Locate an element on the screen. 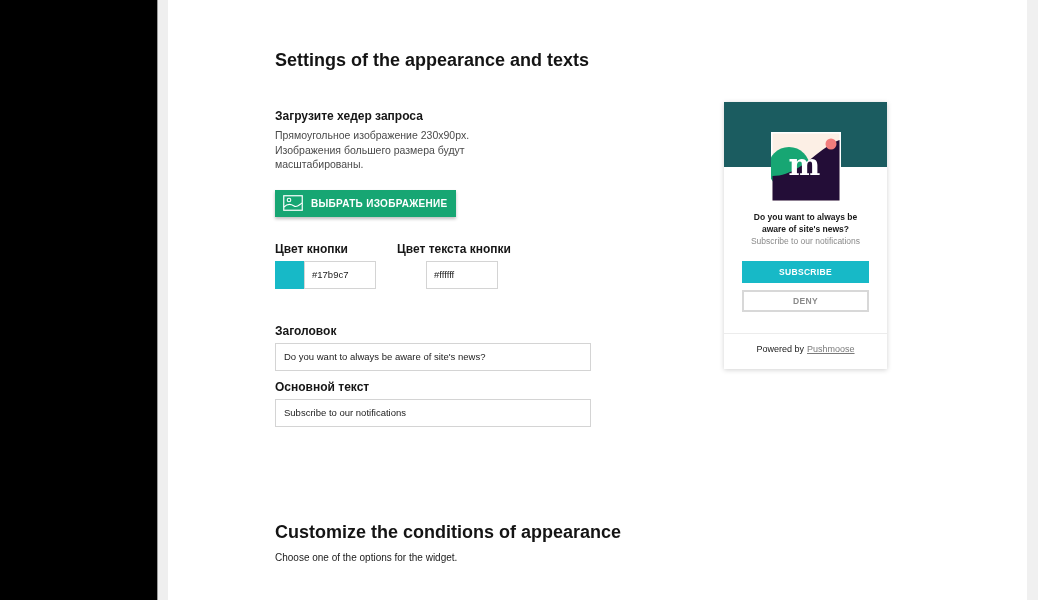 The width and height of the screenshot is (1038, 600). field-label: Цвет кнопки is located at coordinates (311, 248).